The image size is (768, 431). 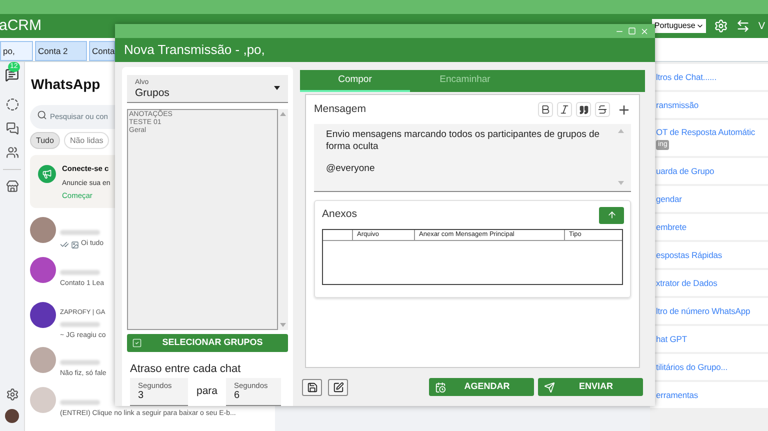 I want to click on version-label: V, so click(x=761, y=27).